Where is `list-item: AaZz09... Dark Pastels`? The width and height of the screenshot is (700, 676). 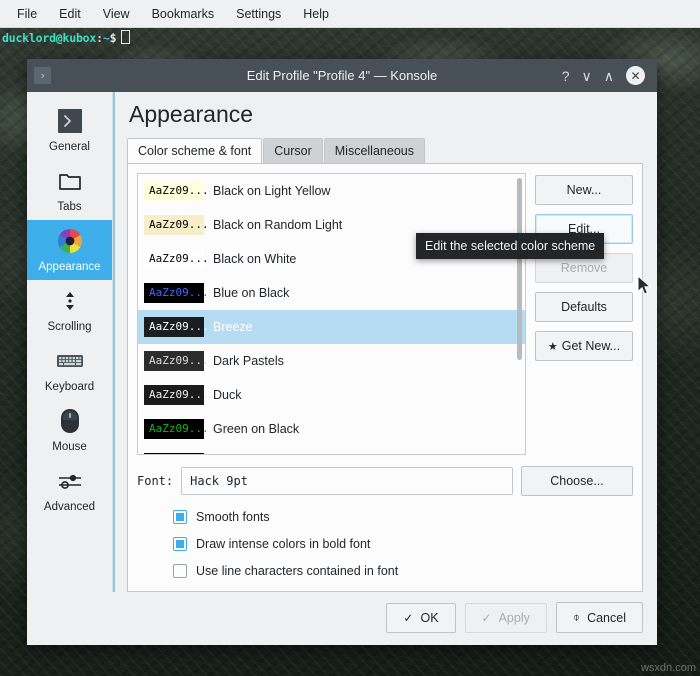
list-item: AaZz09... Dark Pastels is located at coordinates (331, 361).